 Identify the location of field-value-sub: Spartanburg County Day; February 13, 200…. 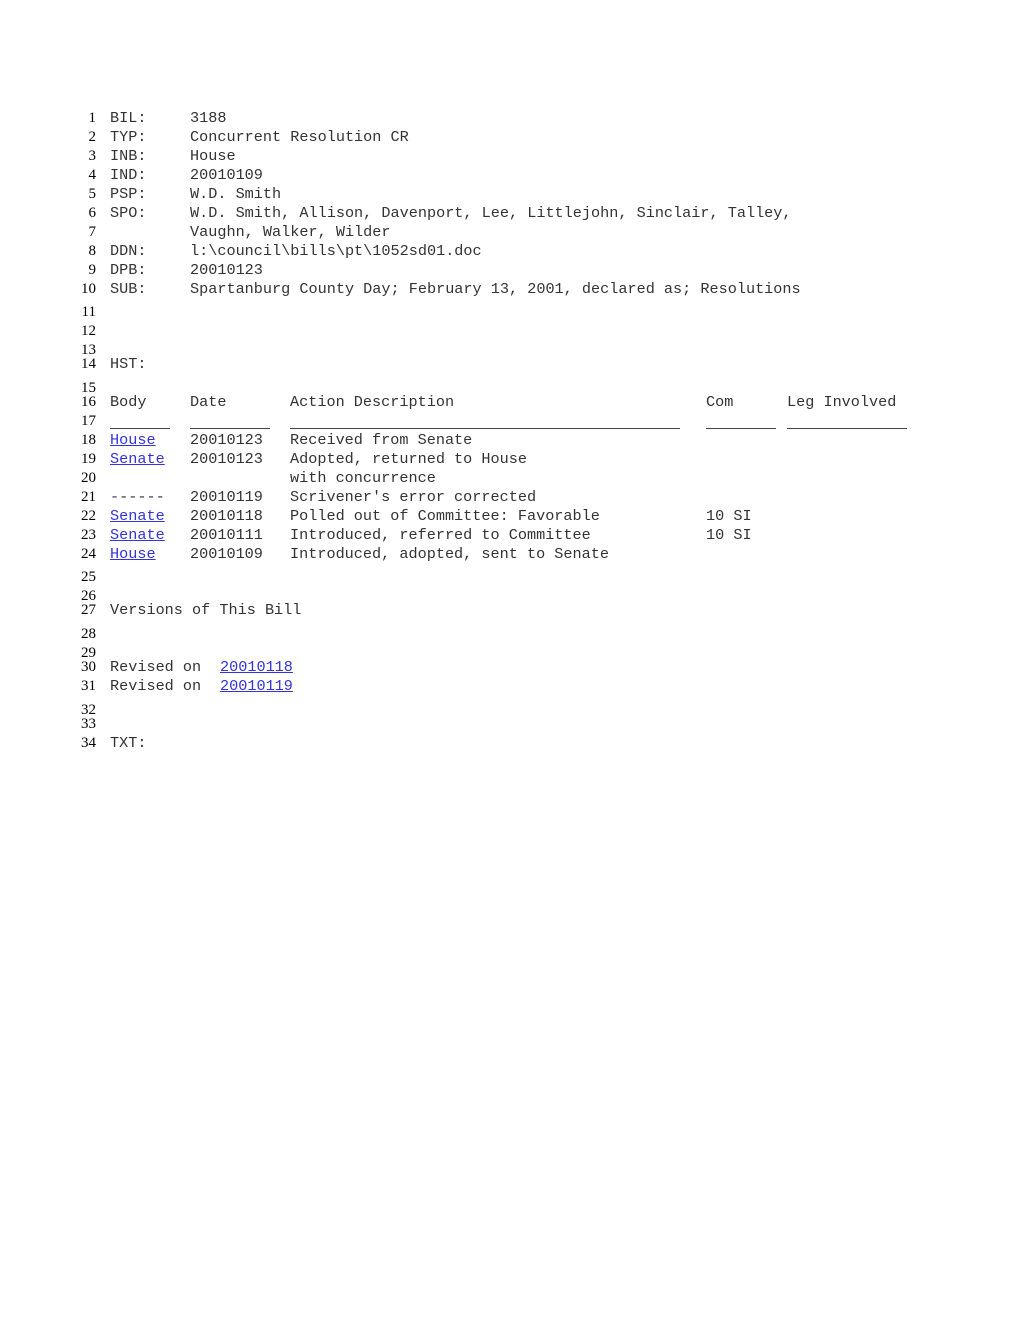
(495, 289).